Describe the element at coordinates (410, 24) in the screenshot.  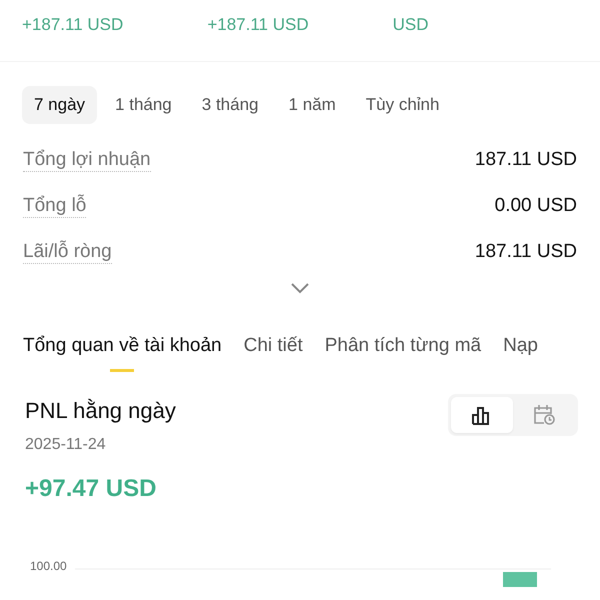
I see `change-amount: USD` at that location.